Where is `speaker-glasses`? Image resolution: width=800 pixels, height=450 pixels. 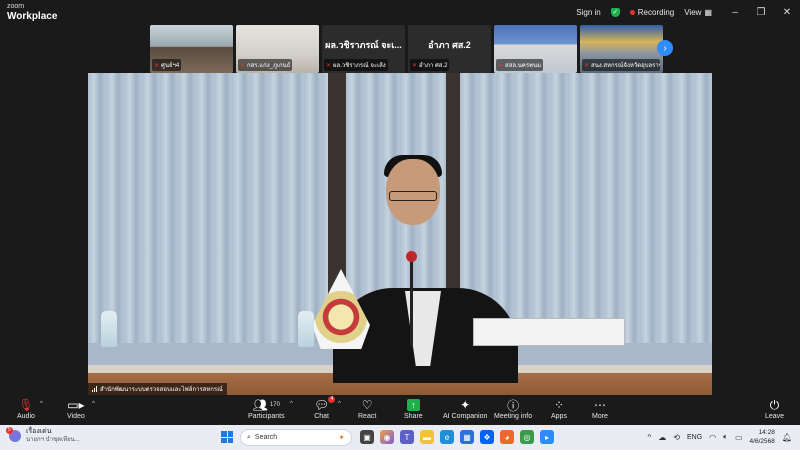 speaker-glasses is located at coordinates (413, 196).